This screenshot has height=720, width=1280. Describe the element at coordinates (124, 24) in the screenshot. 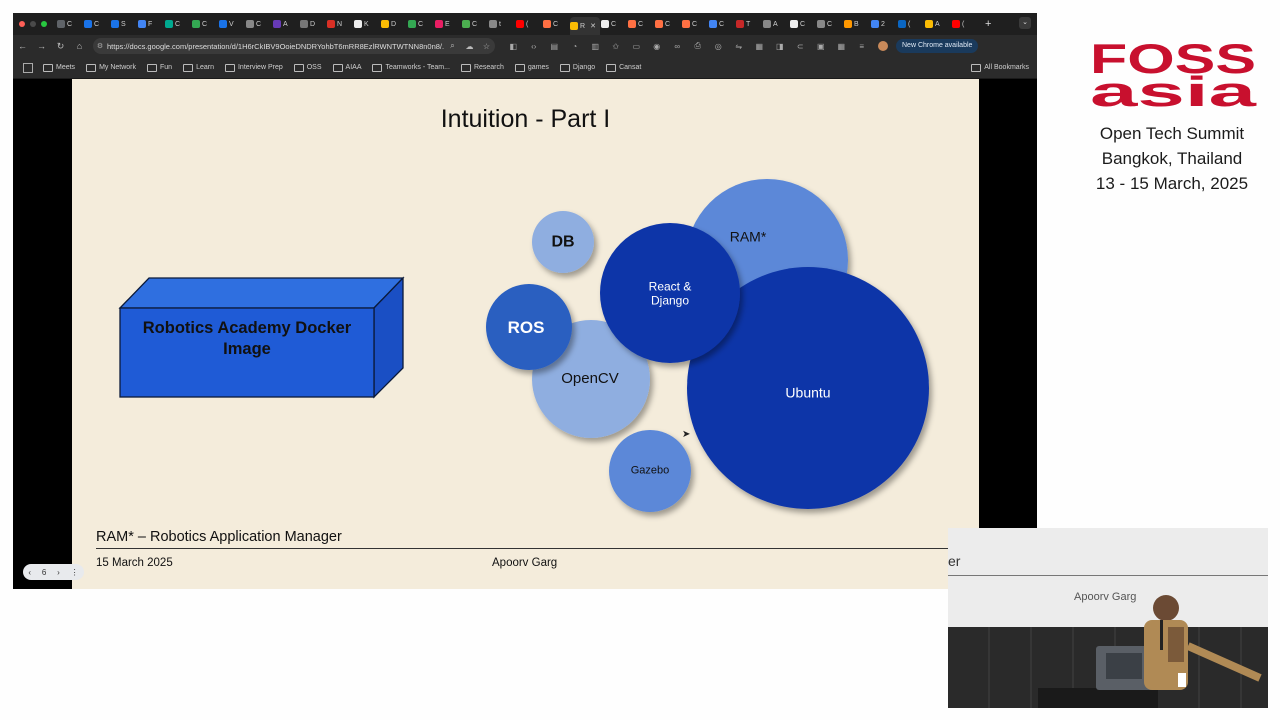

I see `browser-tab: S` at that location.